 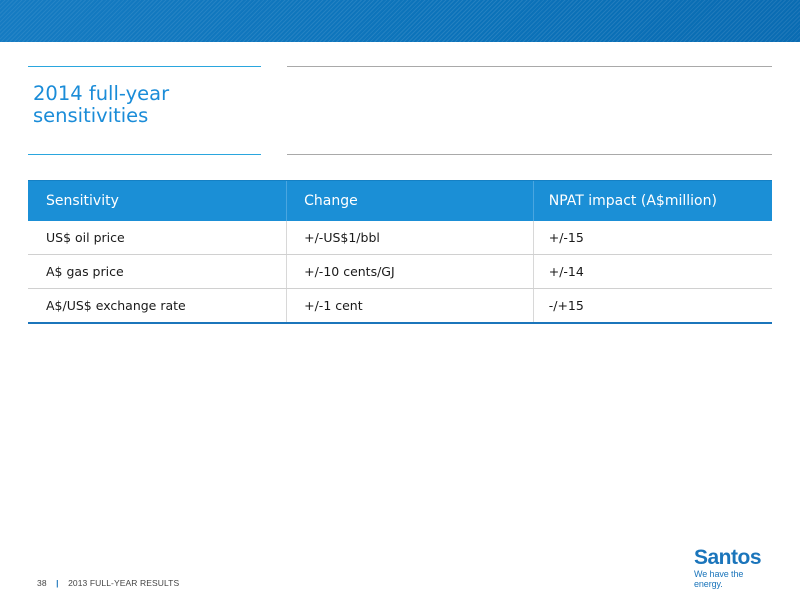 I want to click on table-cell-npat-impact: +/-14, so click(x=652, y=271).